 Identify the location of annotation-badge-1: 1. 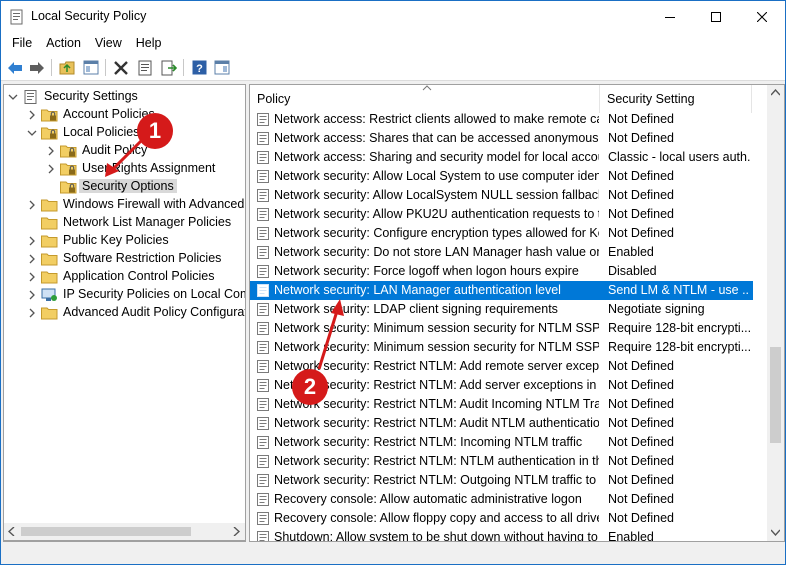
(155, 131).